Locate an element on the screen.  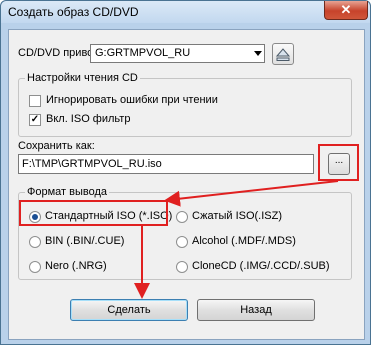
eject-icon is located at coordinates (283, 54).